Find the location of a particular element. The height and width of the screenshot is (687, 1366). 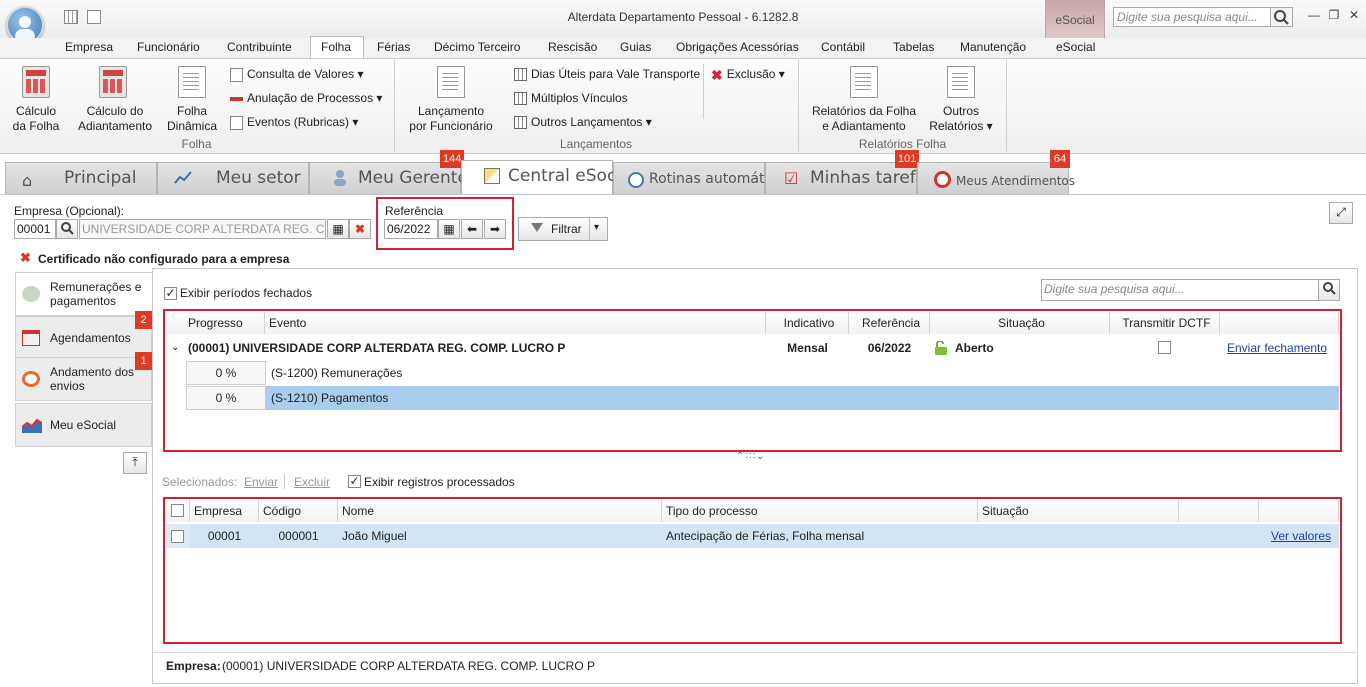

prev-arrow-icon: ⬅ is located at coordinates (472, 229).